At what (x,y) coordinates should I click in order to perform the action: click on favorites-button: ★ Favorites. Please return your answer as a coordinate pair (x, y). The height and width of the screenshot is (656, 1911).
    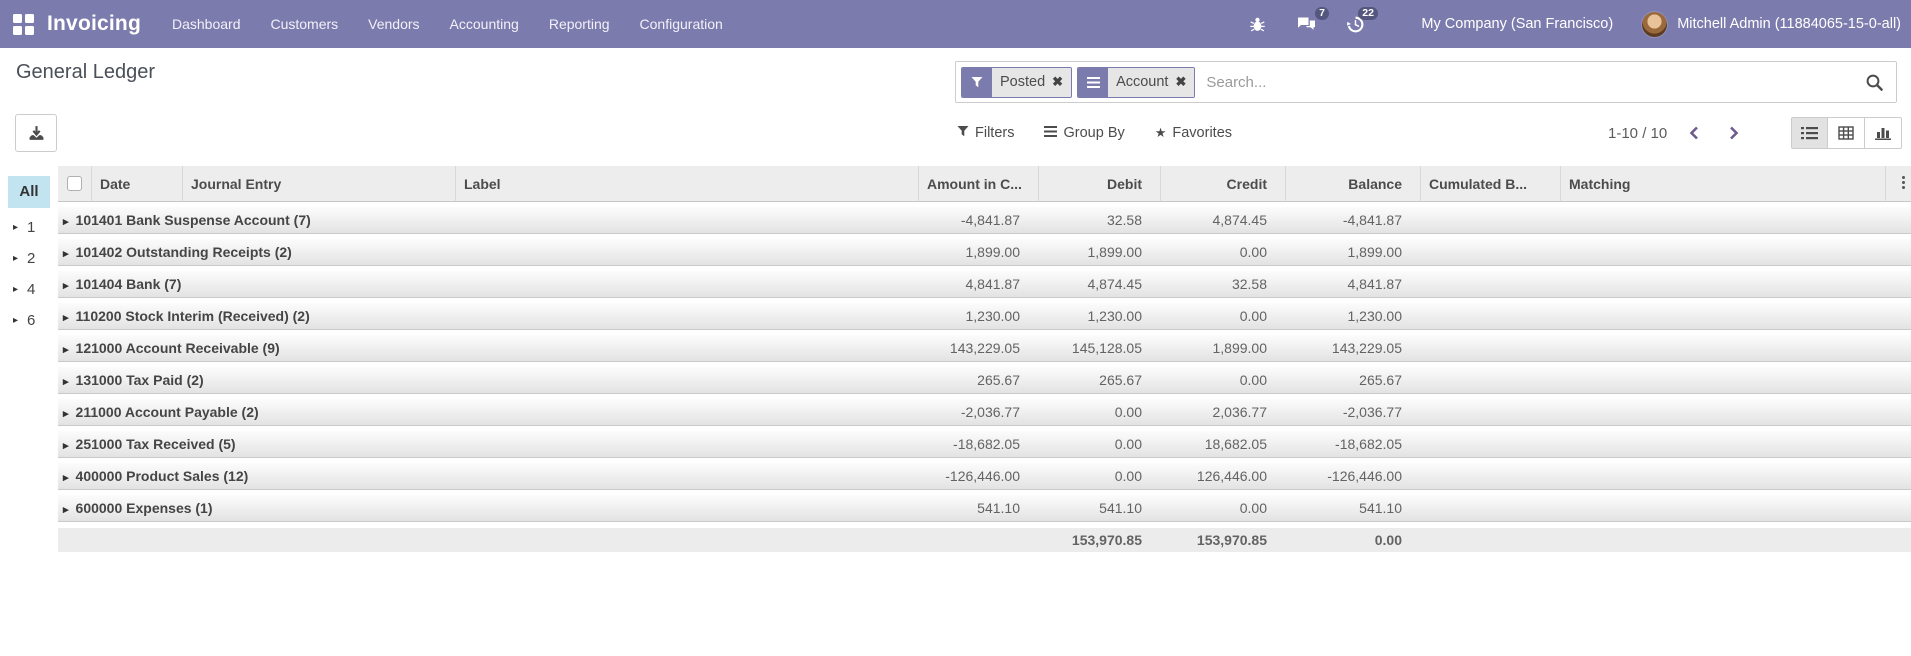
    Looking at the image, I should click on (1193, 133).